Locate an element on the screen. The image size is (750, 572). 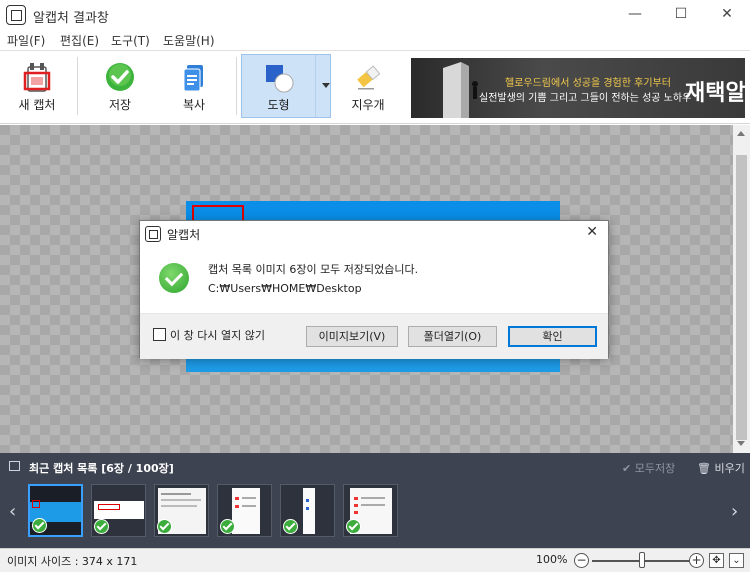
menu-tools: 도구(T) is located at coordinates (130, 40).